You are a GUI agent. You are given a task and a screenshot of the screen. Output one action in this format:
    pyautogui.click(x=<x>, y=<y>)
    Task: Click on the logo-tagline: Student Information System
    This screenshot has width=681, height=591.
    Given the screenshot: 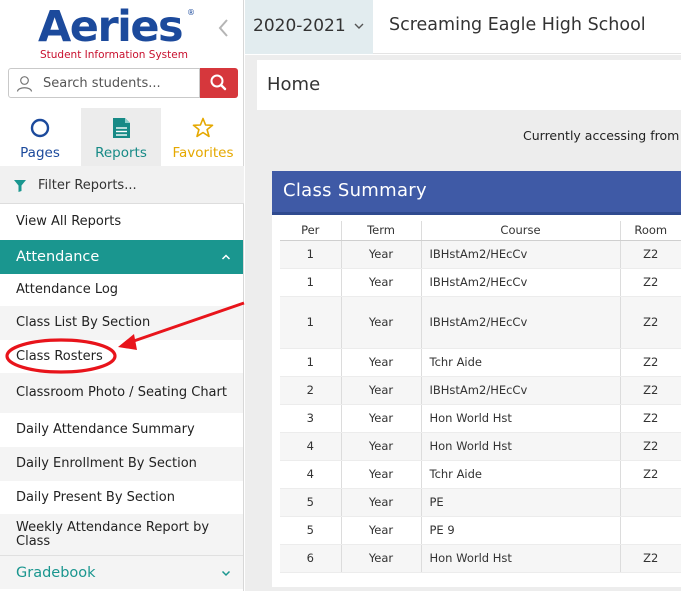 What is the action you would take?
    pyautogui.click(x=114, y=55)
    